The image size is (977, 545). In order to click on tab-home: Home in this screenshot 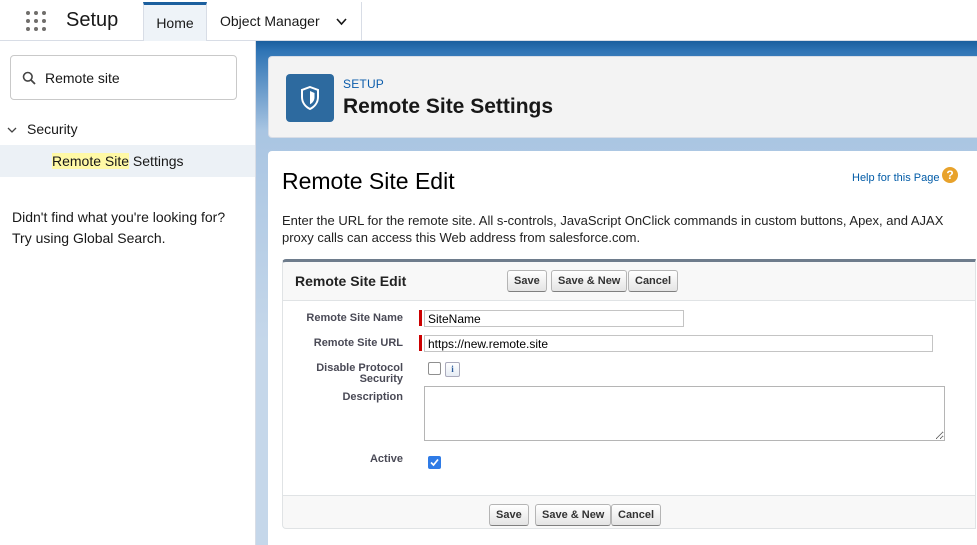, I will do `click(175, 21)`.